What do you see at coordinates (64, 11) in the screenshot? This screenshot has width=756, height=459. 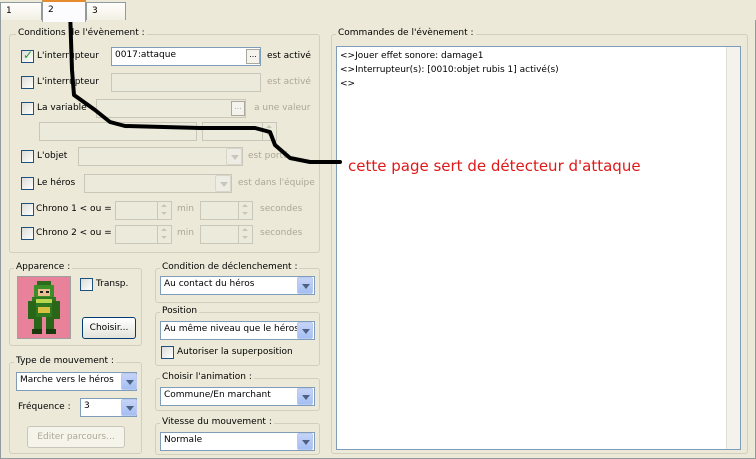 I see `tab-2: 2` at bounding box center [64, 11].